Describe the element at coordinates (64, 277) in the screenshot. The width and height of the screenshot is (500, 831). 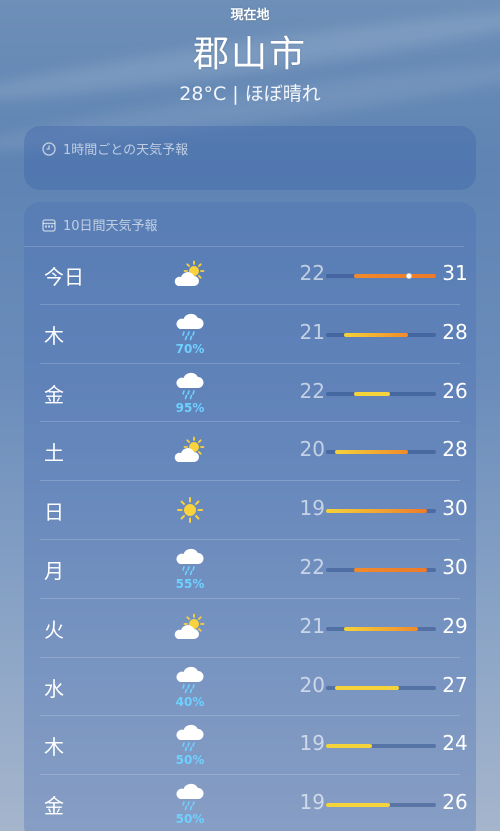
I see `forecast-day: 今日` at that location.